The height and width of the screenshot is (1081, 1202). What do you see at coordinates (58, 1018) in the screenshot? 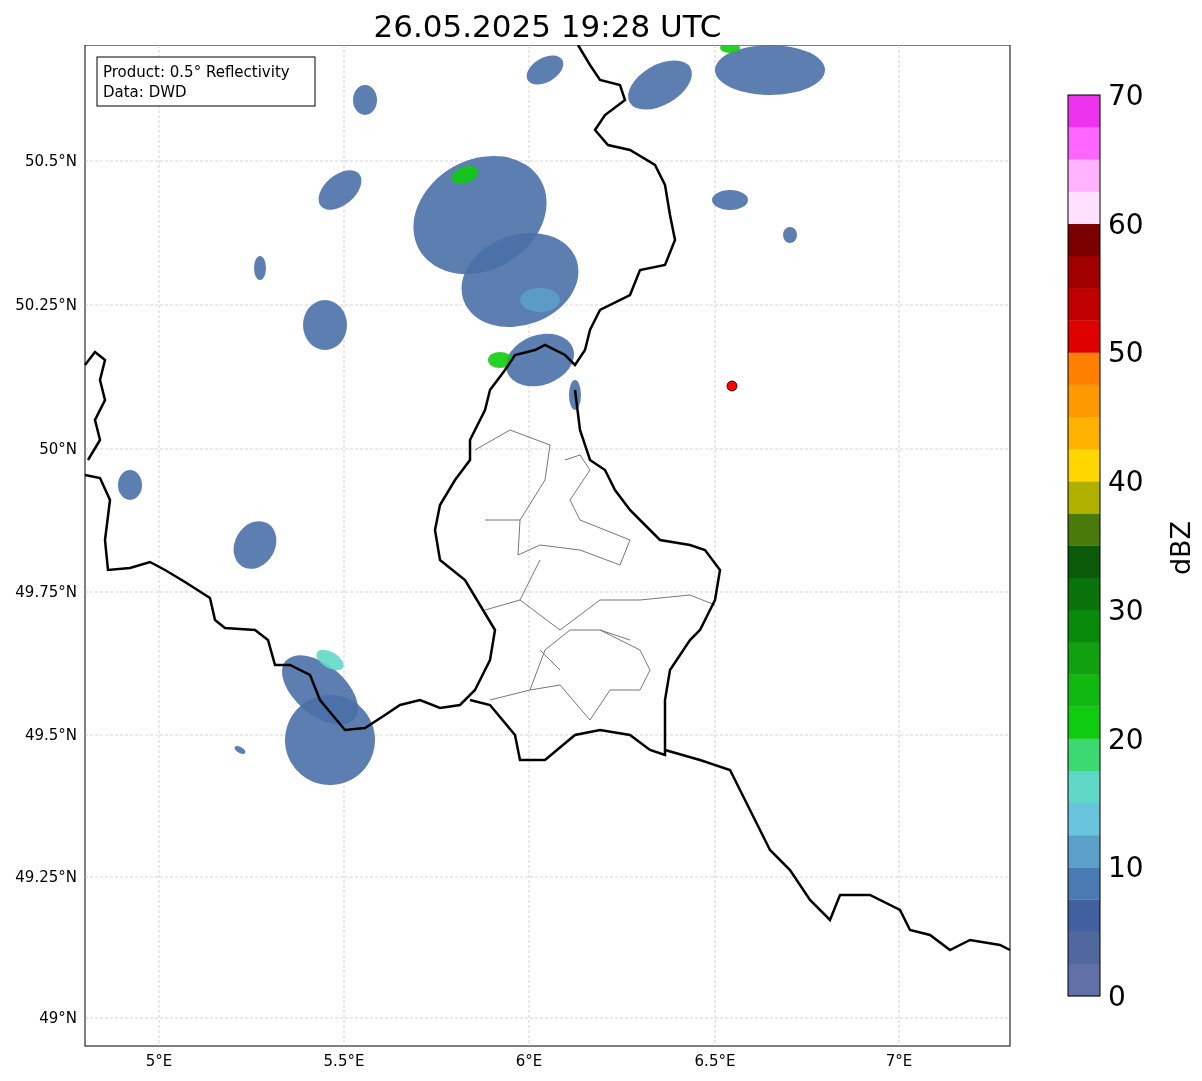
I see `y-tick-label: 49°N` at bounding box center [58, 1018].